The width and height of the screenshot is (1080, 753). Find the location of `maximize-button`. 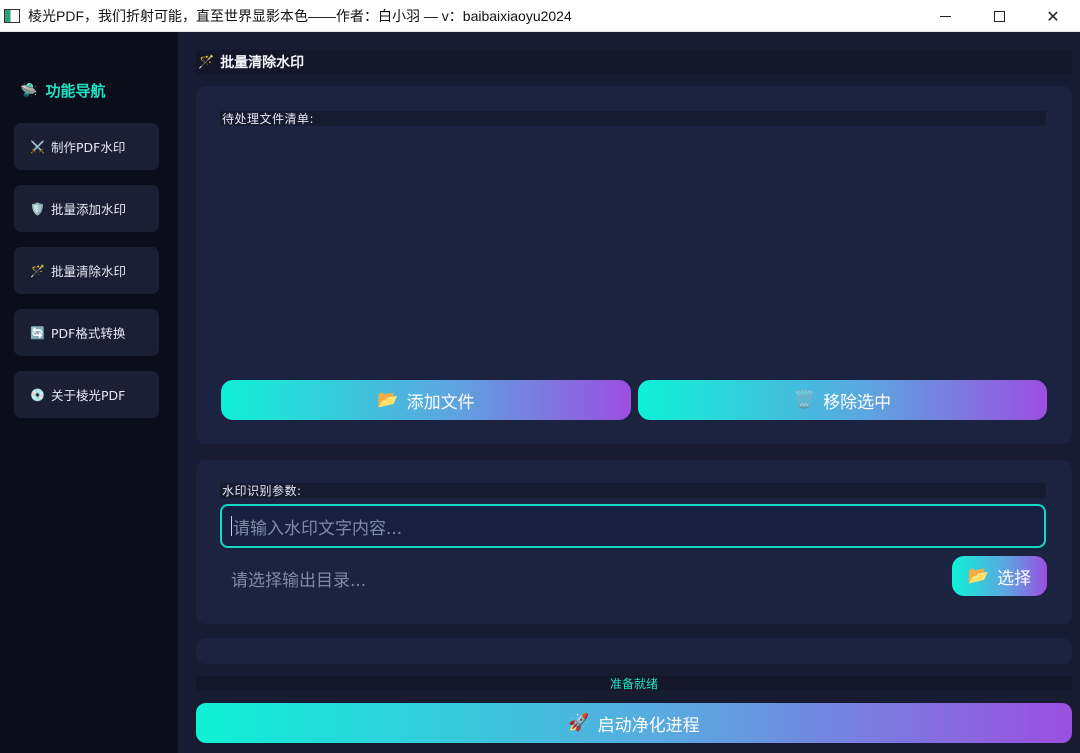

maximize-button is located at coordinates (999, 16).